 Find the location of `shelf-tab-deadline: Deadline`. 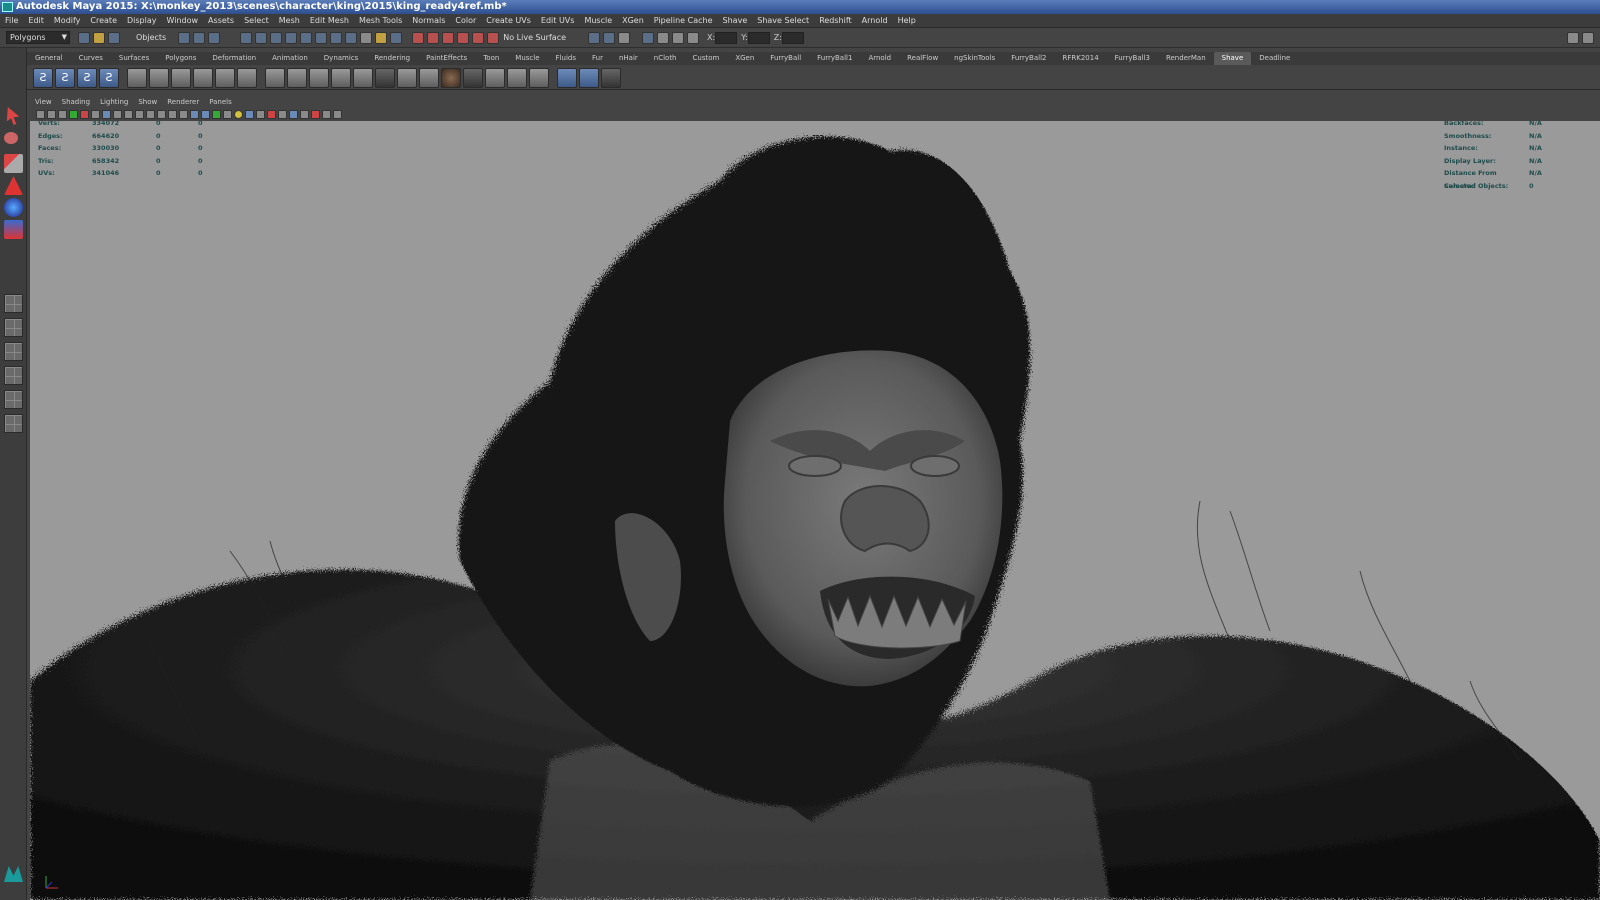

shelf-tab-deadline: Deadline is located at coordinates (1274, 58).